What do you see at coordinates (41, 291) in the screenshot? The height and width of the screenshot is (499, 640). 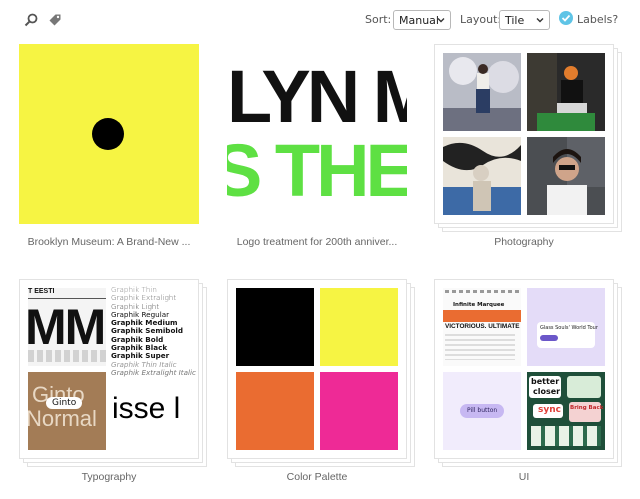 I see `type-tile-heading: T EESTI` at bounding box center [41, 291].